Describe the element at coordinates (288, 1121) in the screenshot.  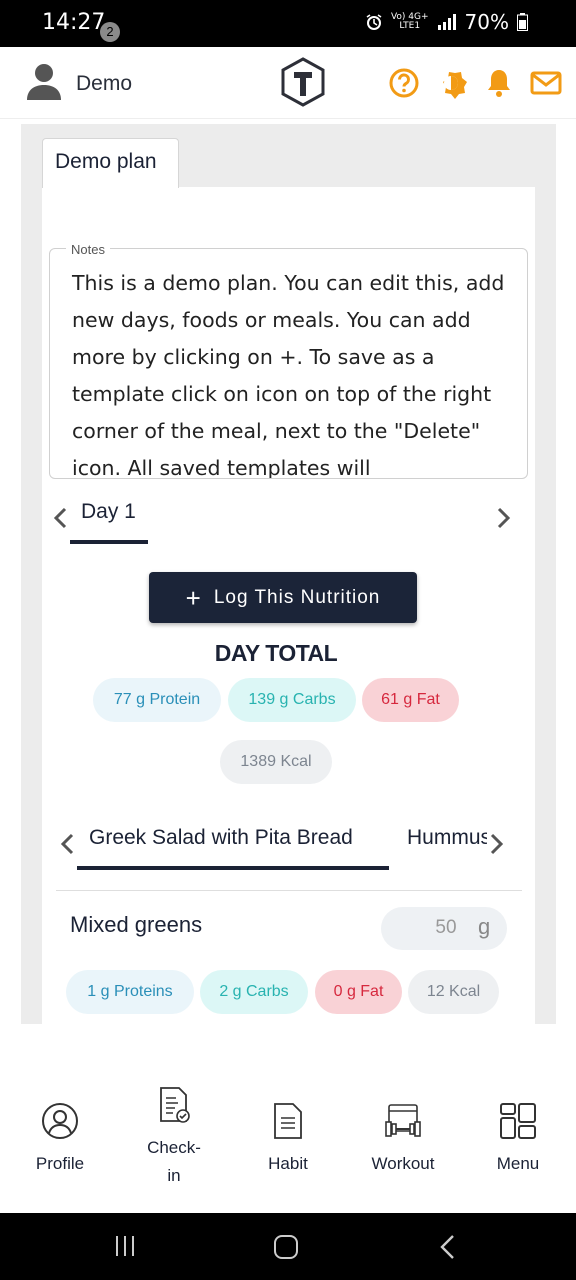
I see `habit-icon` at that location.